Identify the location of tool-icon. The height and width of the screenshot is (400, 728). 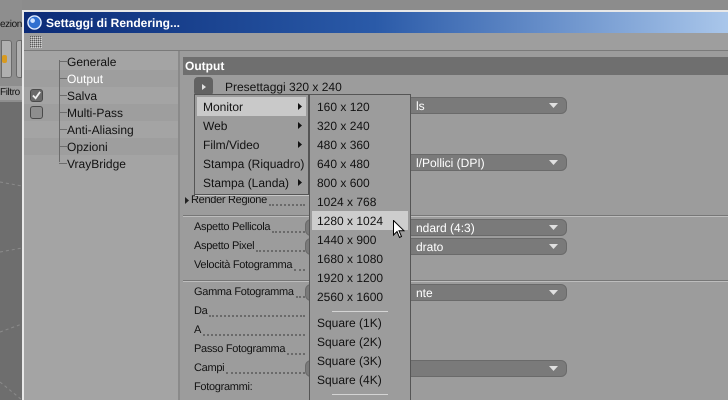
(5, 59).